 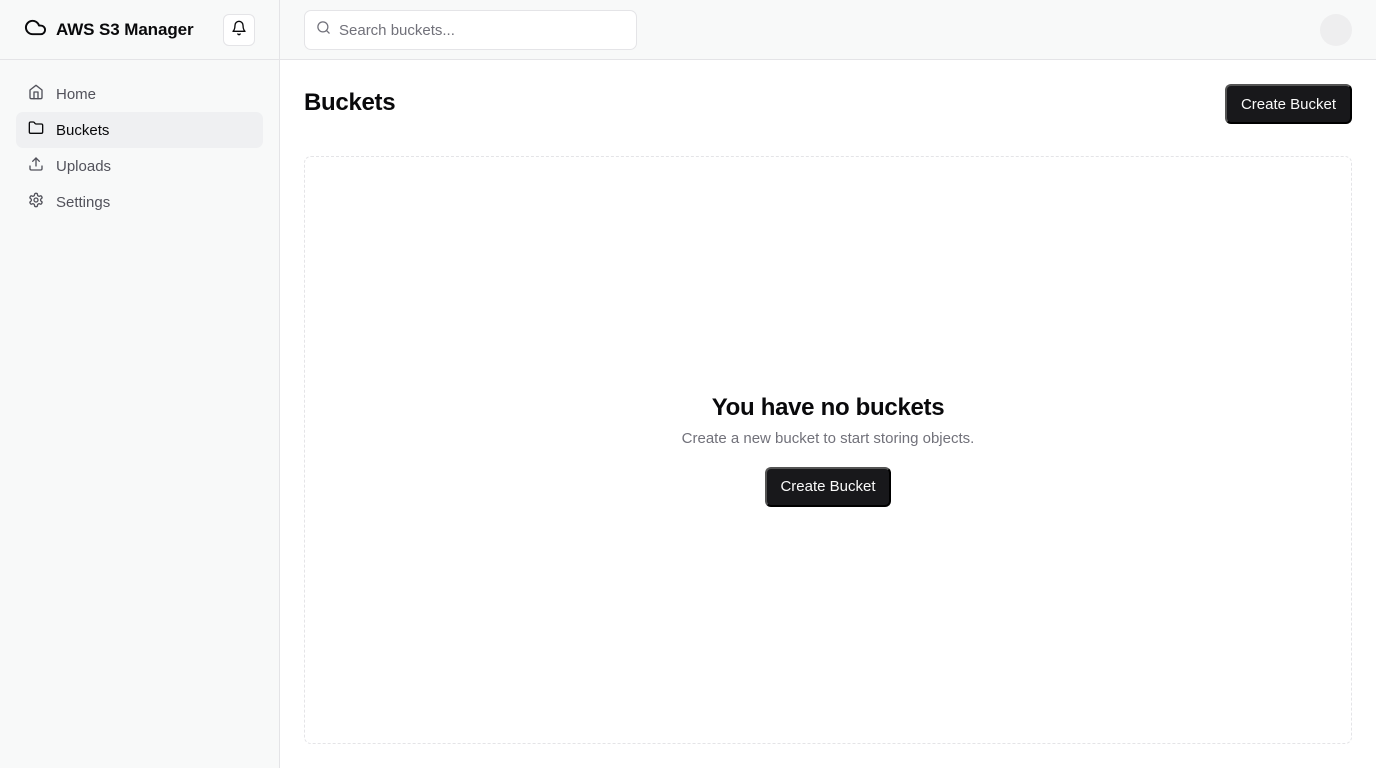 What do you see at coordinates (83, 202) in the screenshot?
I see `sidebar-item-label: Settings` at bounding box center [83, 202].